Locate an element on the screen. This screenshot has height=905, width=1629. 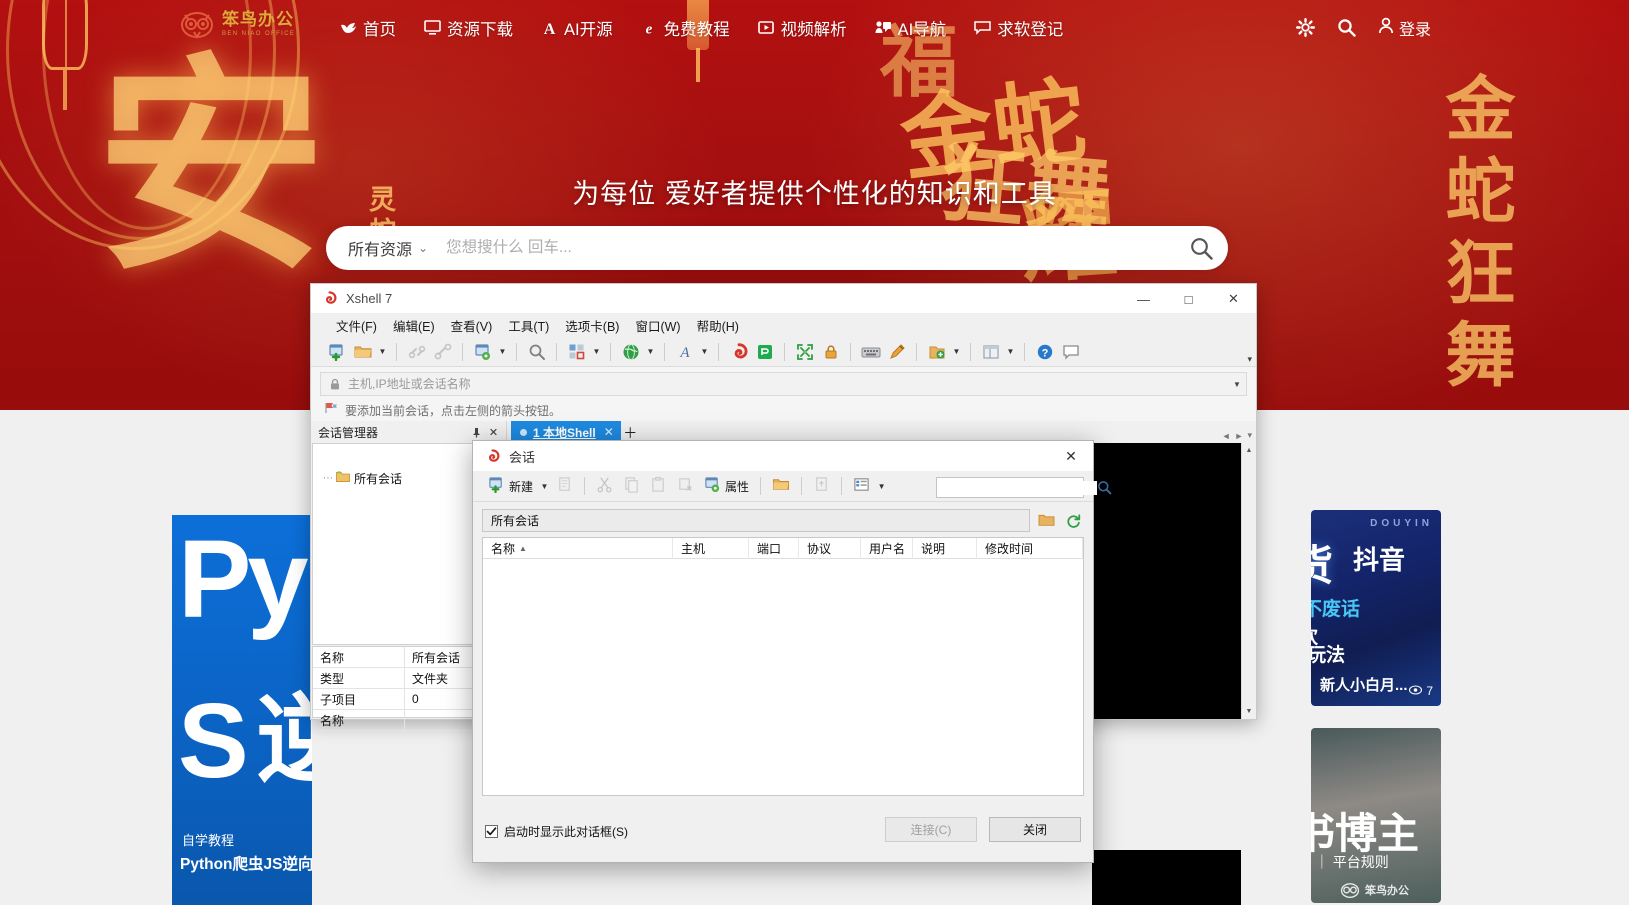
scroll-down-icon: ▼ is located at coordinates (1249, 711).